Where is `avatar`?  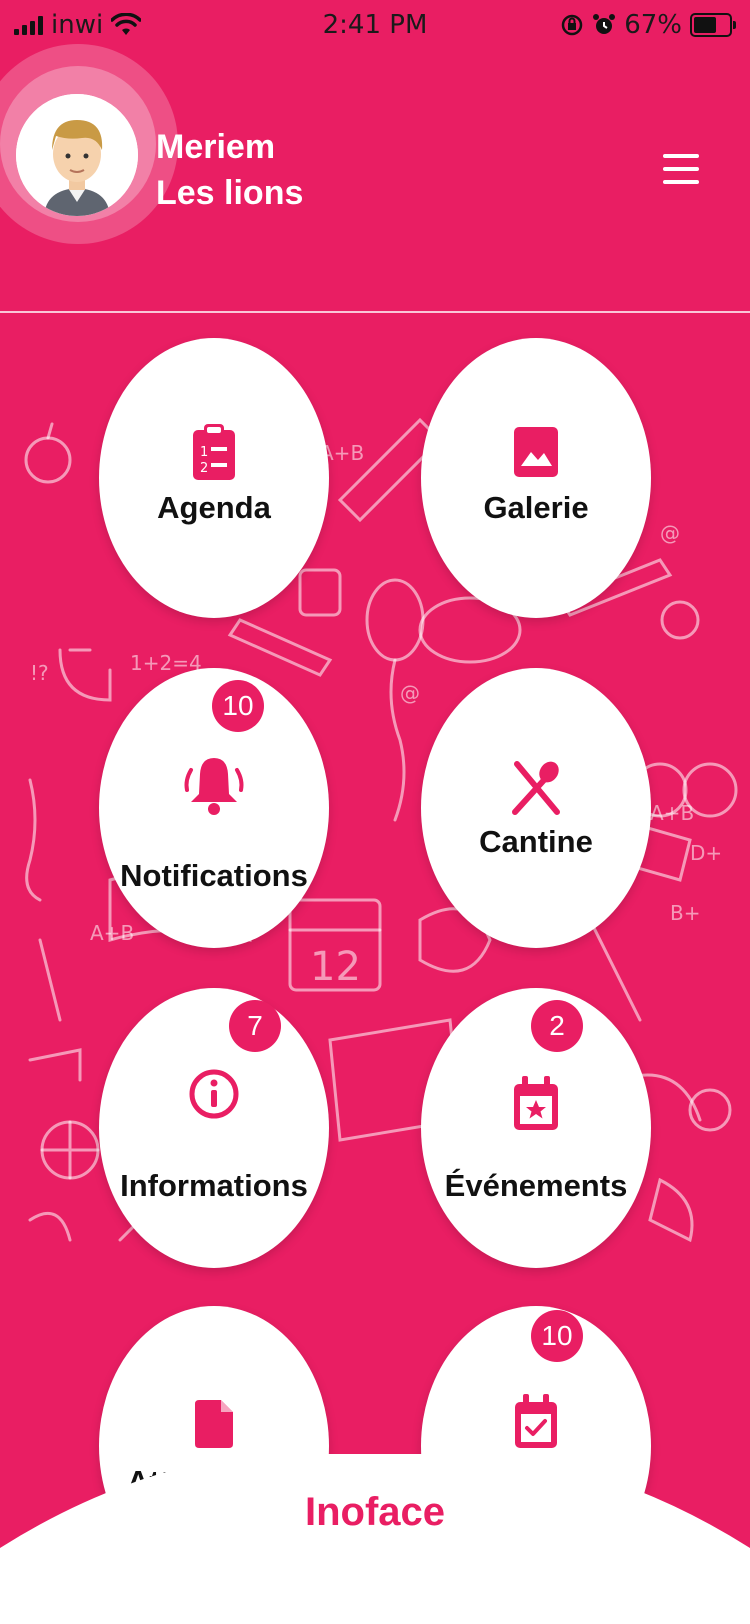
avatar is located at coordinates (77, 155).